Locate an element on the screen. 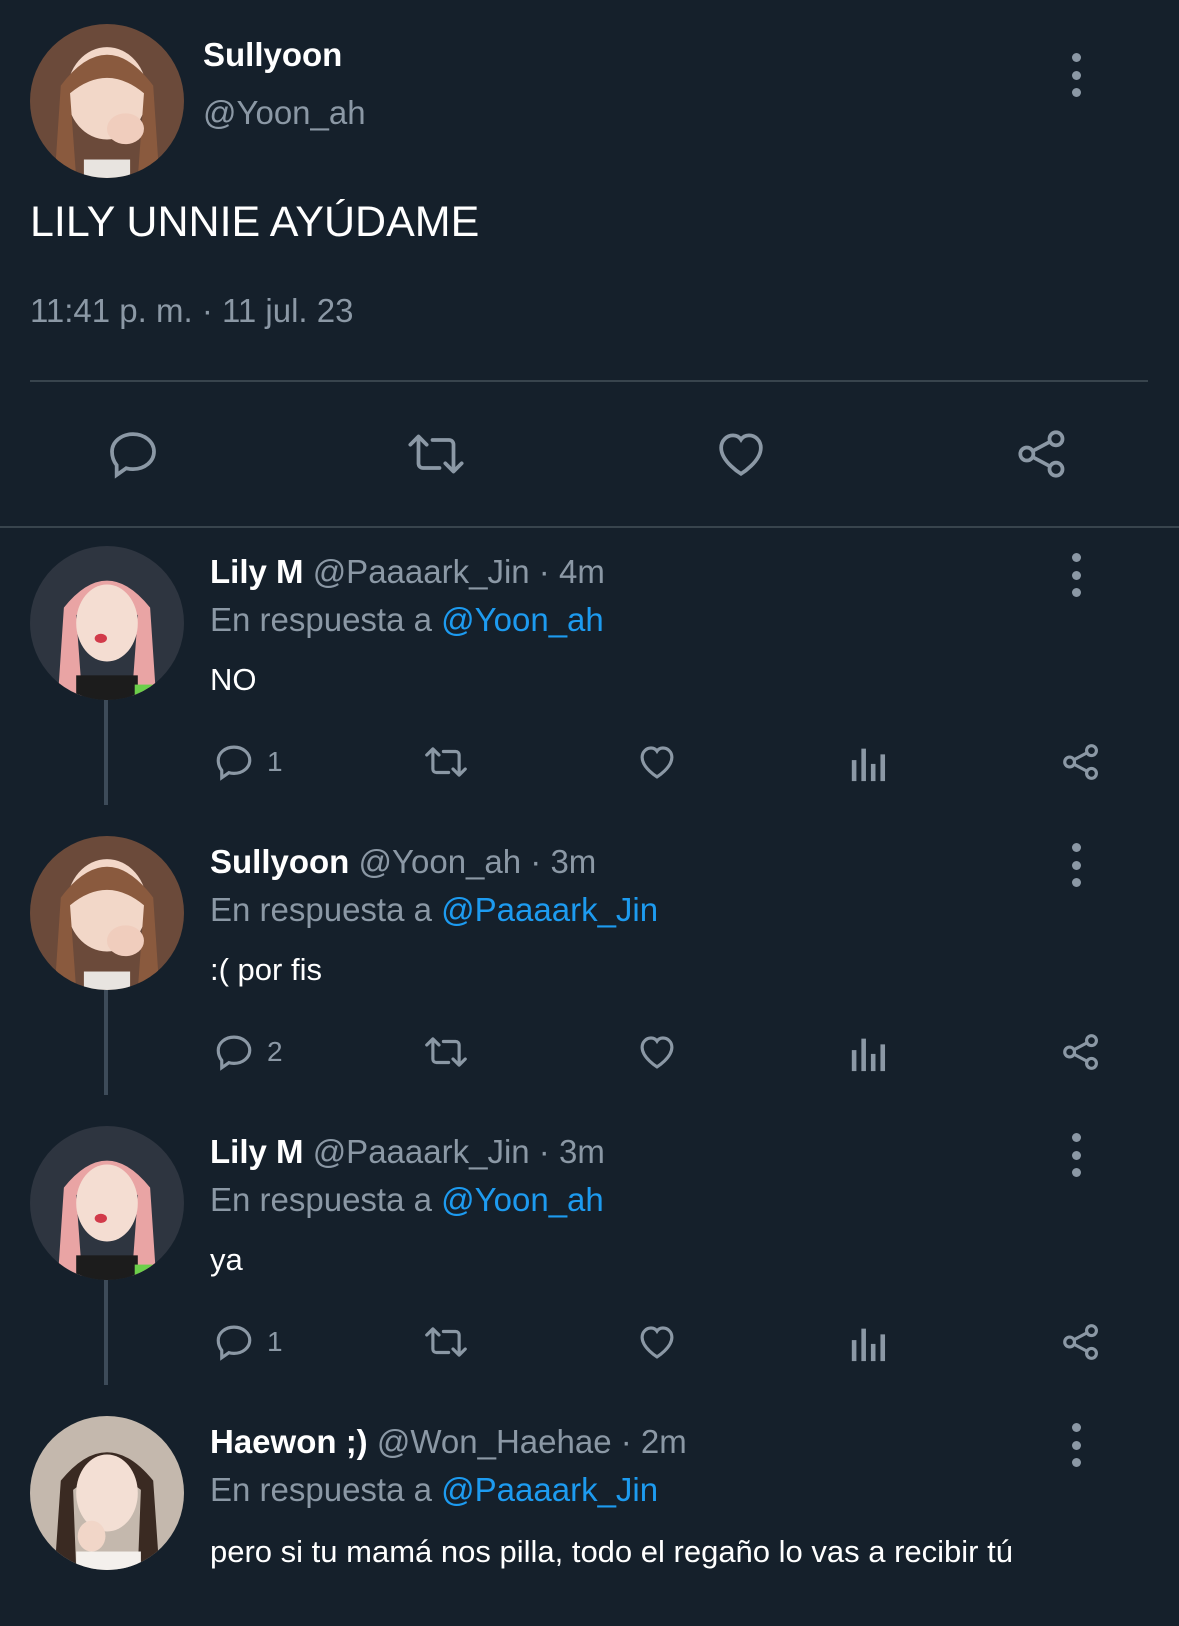 The width and height of the screenshot is (1179, 1626). avatar-haewon is located at coordinates (107, 1493).